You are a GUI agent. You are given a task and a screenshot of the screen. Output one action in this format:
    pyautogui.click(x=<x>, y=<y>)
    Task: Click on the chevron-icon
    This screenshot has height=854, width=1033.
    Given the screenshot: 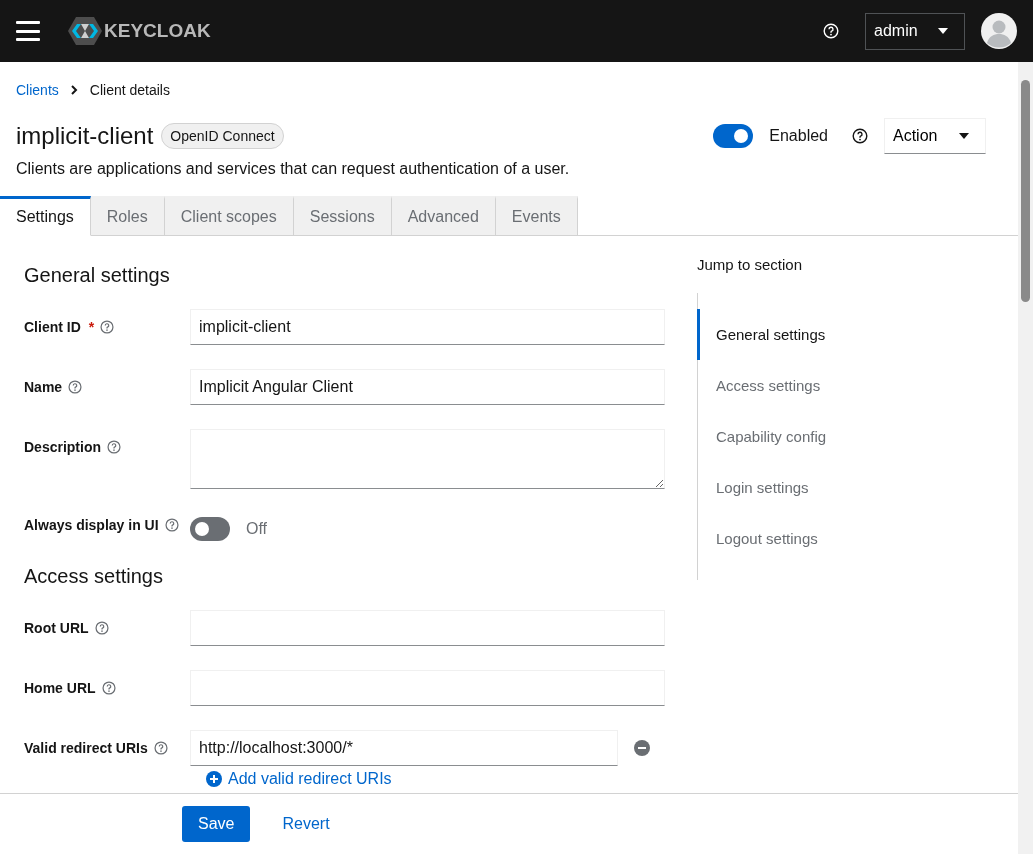 What is the action you would take?
    pyautogui.click(x=74, y=90)
    